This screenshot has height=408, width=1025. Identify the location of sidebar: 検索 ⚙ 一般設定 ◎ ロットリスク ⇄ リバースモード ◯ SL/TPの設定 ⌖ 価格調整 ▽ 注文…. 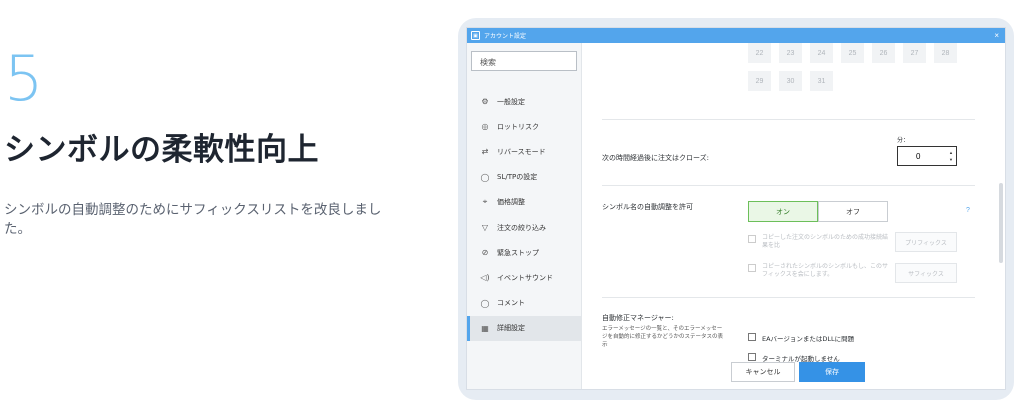
(524, 216).